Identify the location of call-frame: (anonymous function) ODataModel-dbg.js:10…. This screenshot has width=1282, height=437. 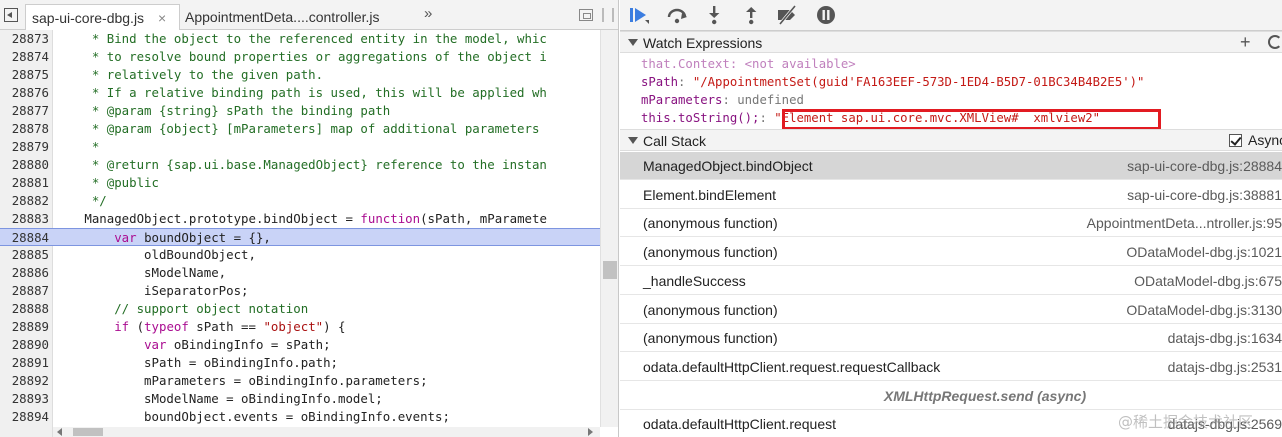
(951, 252).